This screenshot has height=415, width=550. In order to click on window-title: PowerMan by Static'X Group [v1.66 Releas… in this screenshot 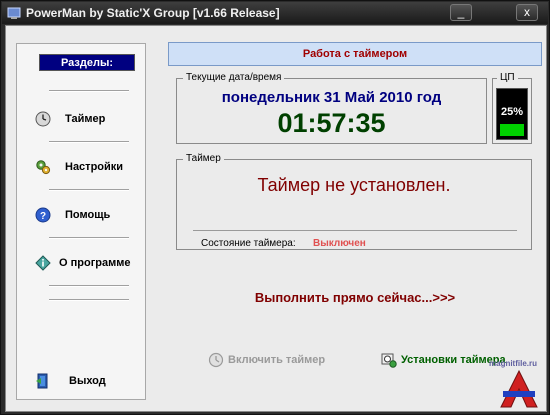, I will do `click(153, 13)`.